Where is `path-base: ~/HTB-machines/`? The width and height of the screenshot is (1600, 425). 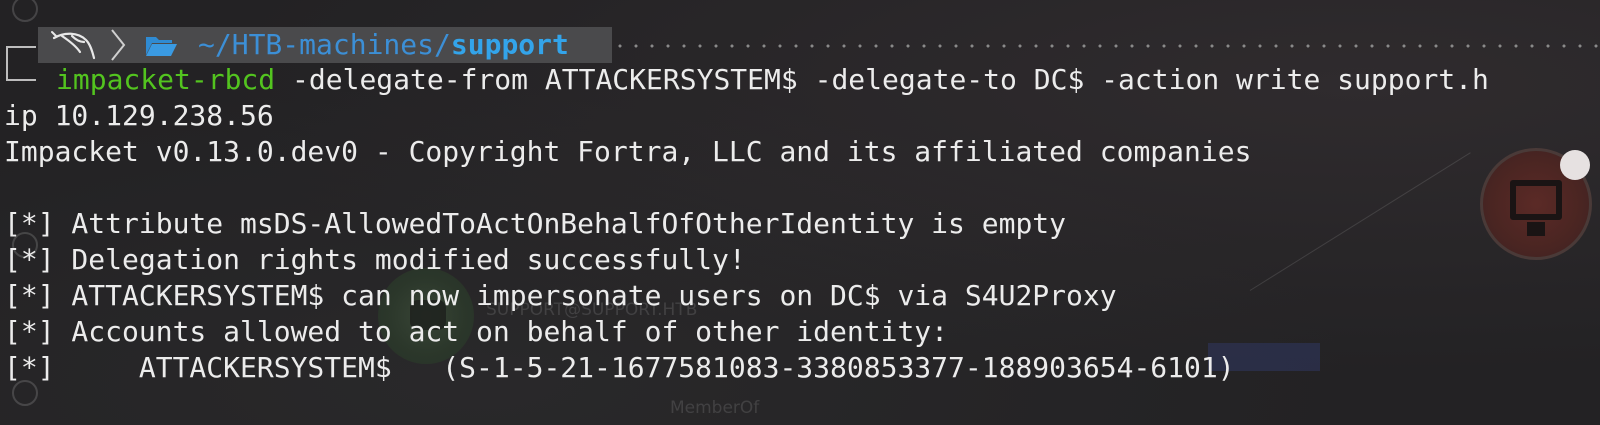 path-base: ~/HTB-machines/ is located at coordinates (324, 44).